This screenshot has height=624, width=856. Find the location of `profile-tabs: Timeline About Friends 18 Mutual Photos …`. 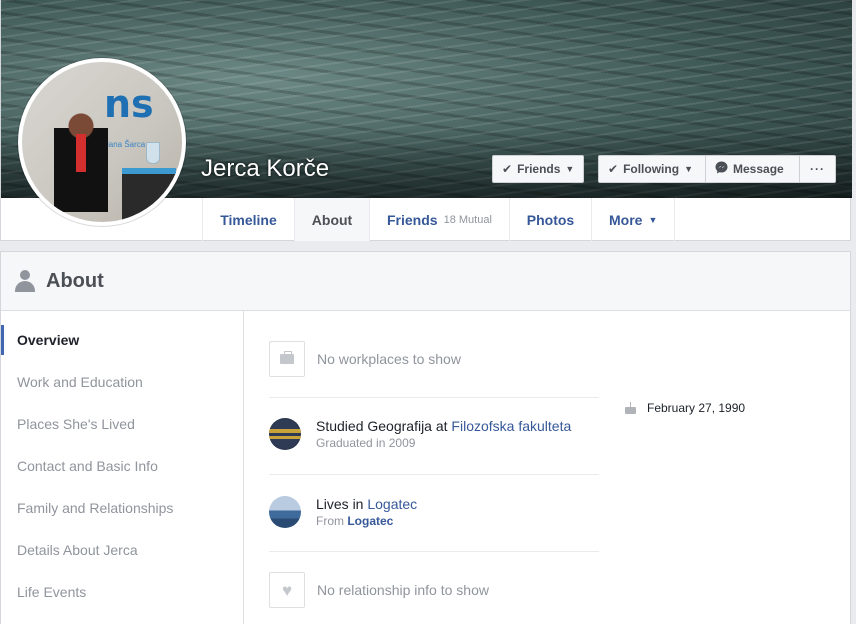

profile-tabs: Timeline About Friends 18 Mutual Photos … is located at coordinates (438, 219).